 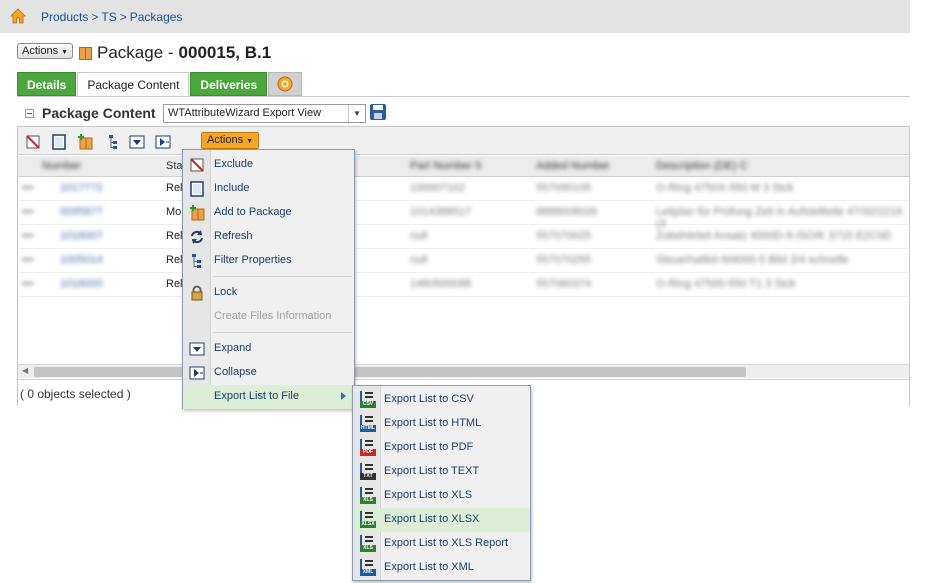 I want to click on horizontal-scrollbar: ◀, so click(x=463, y=371).